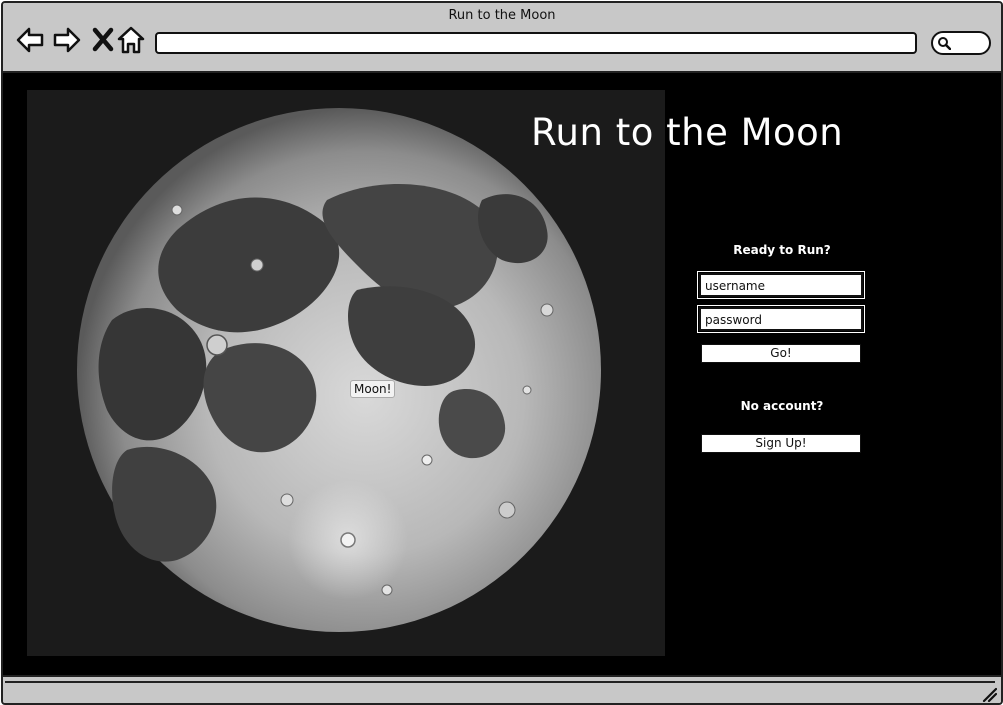 The width and height of the screenshot is (1003, 705). I want to click on arrow-right-icon, so click(67, 40).